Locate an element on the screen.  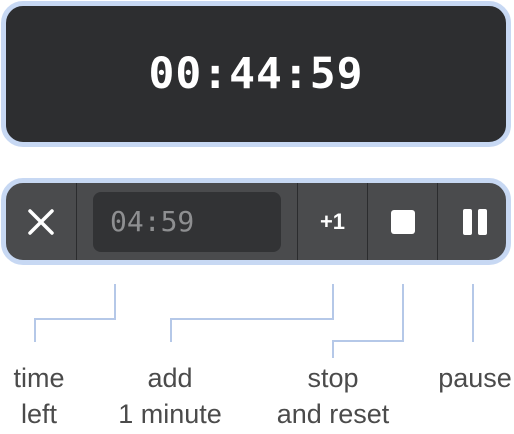
label-stop-and-reset: stop and reset is located at coordinates (333, 396).